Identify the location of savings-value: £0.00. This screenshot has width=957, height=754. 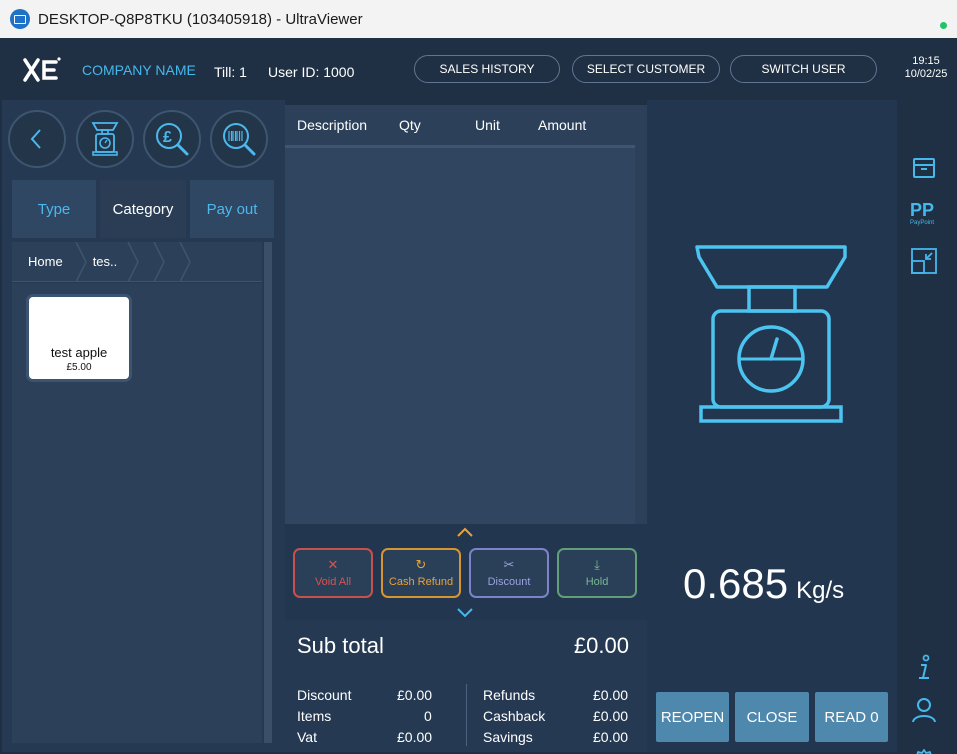
(611, 737).